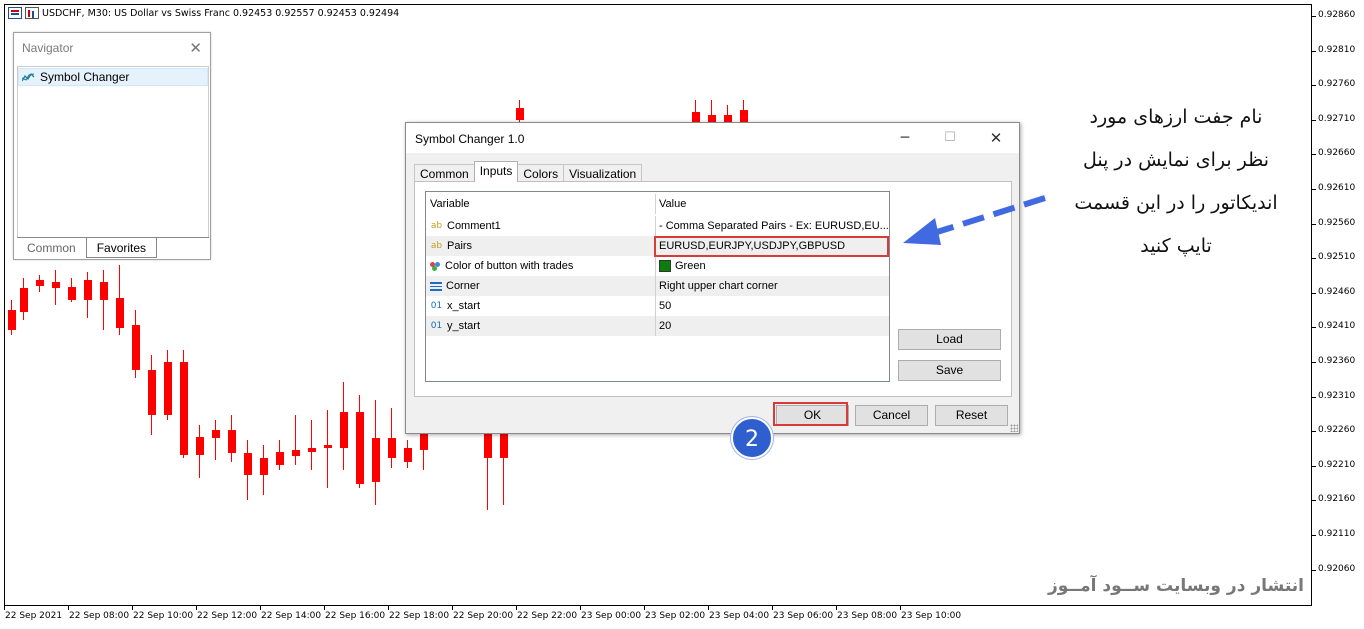  I want to click on value-cell: 20, so click(772, 326).